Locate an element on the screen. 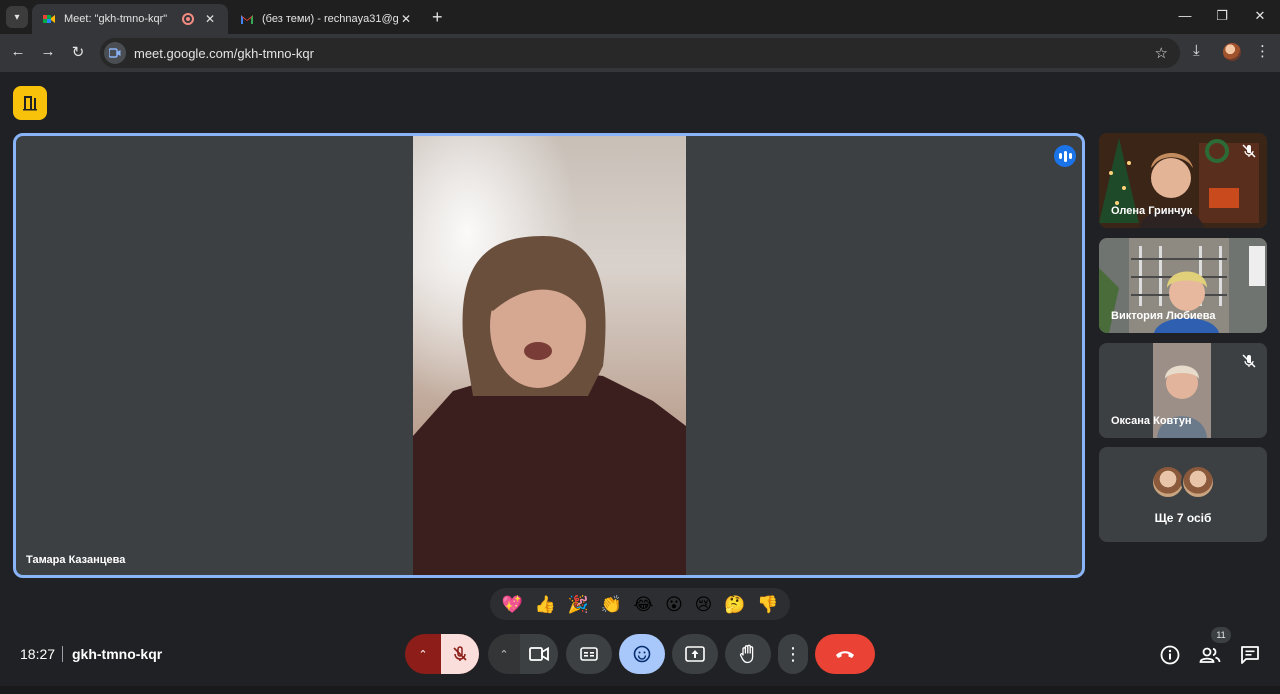 The width and height of the screenshot is (1280, 694). reaction-sparkling-heart: 💖 is located at coordinates (512, 604).